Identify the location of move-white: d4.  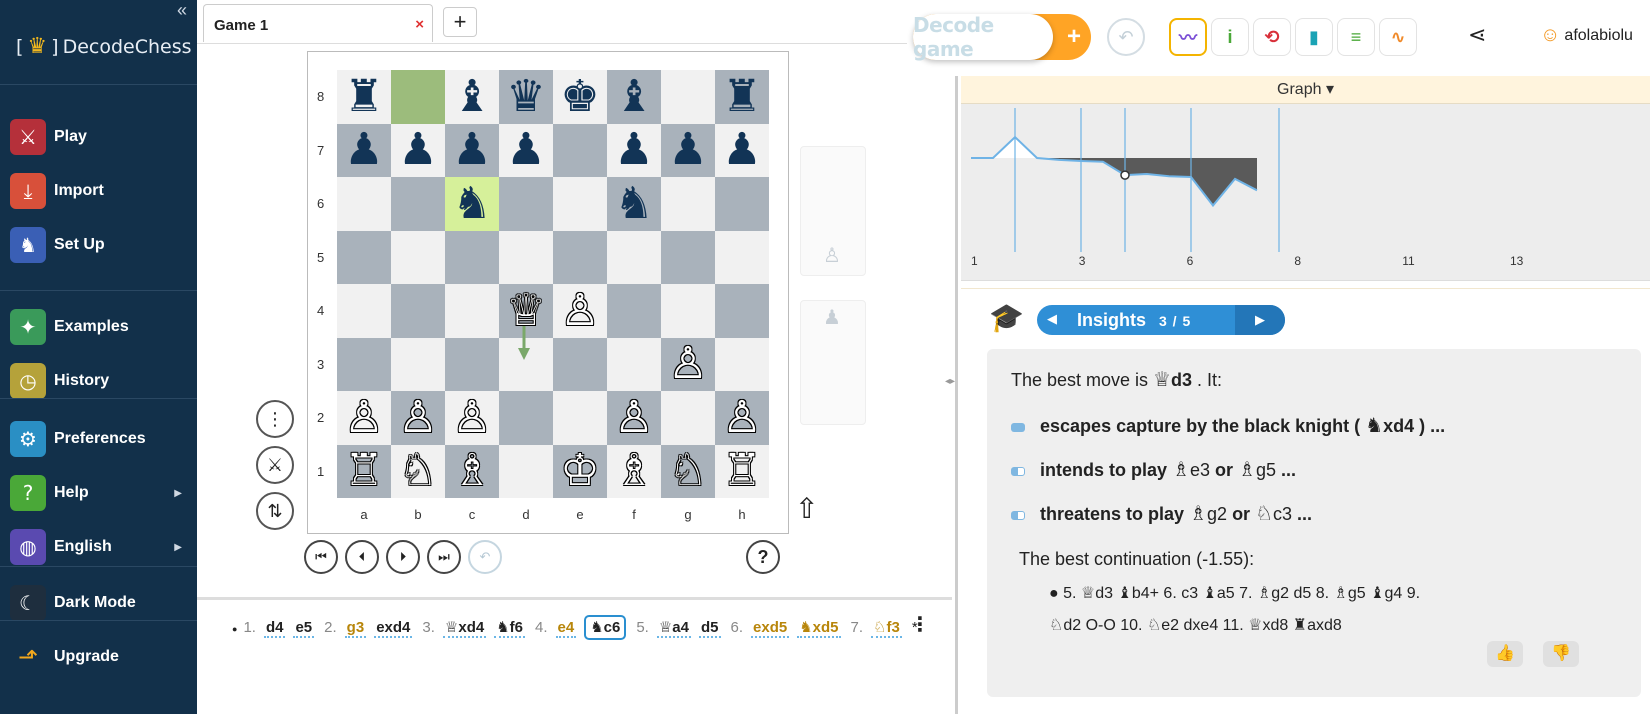
(274, 628).